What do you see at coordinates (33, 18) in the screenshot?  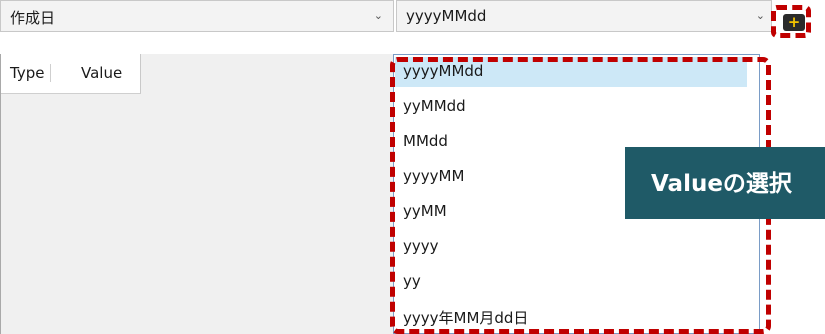 I see `field-select-value: 作成日` at bounding box center [33, 18].